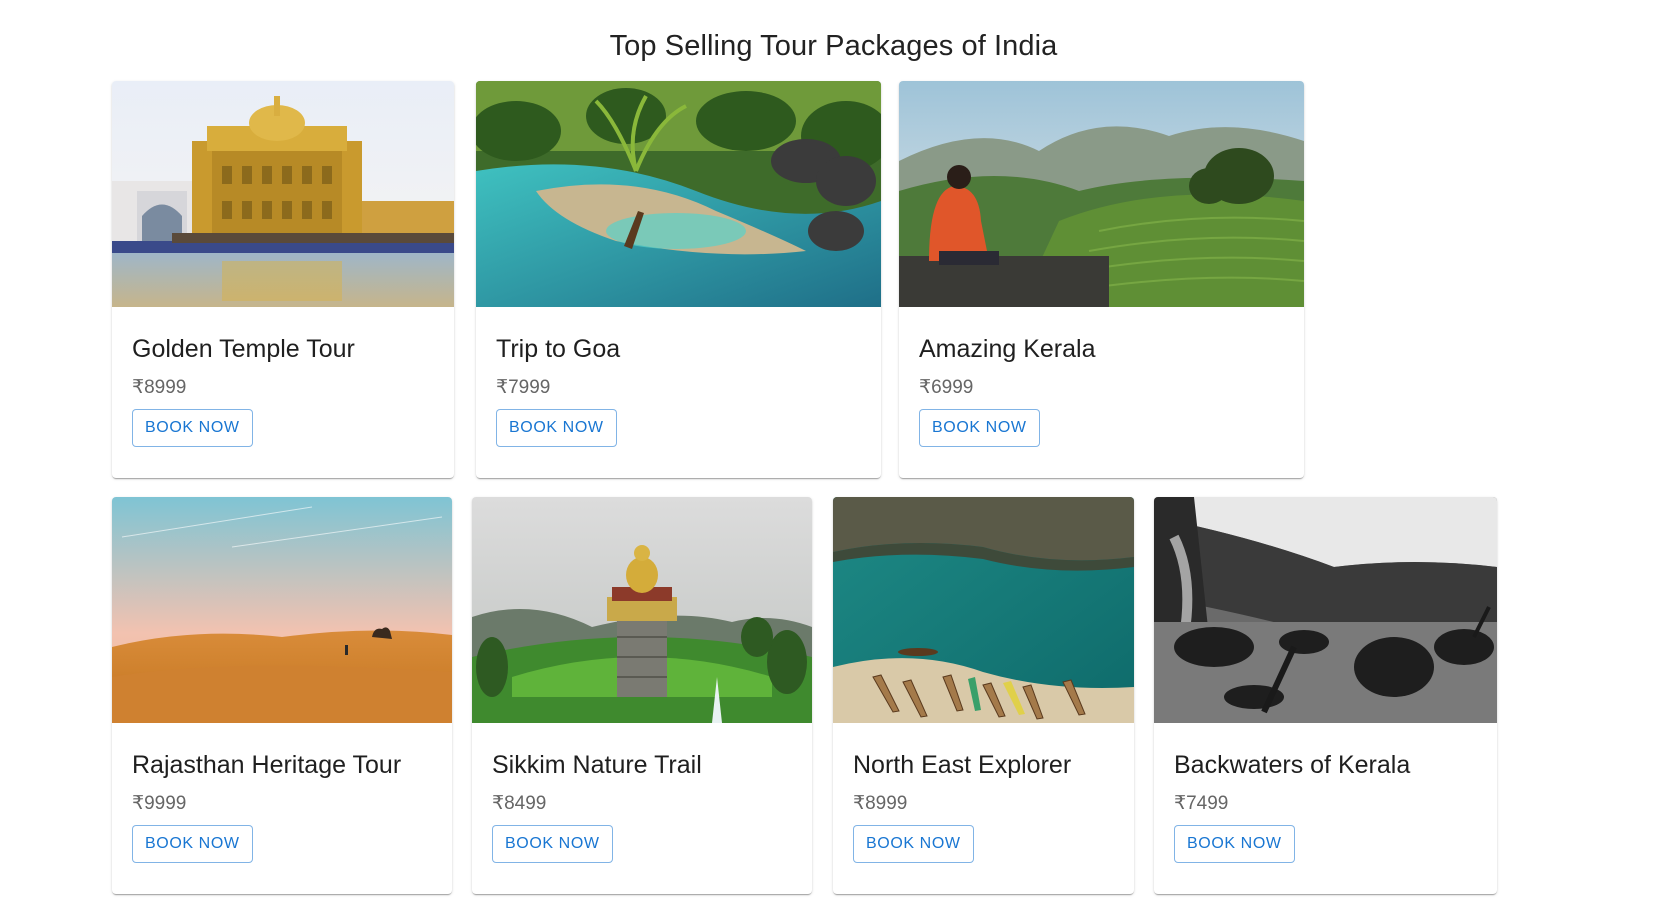 The image size is (1667, 911). I want to click on tour-card-backwaters: Backwaters of Kerala ₹7499 BOOK NOW, so click(1325, 695).